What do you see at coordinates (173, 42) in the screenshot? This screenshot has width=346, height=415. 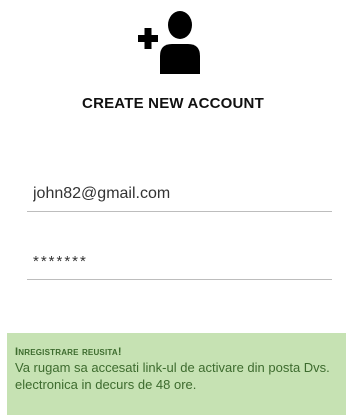 I see `add-user-icon` at bounding box center [173, 42].